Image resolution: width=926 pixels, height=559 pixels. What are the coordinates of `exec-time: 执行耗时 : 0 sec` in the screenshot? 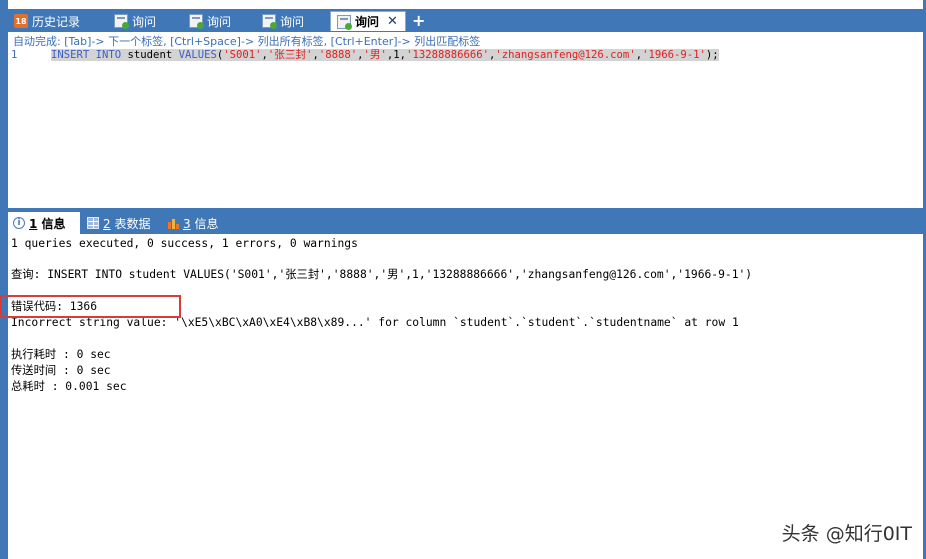 It's located at (61, 354).